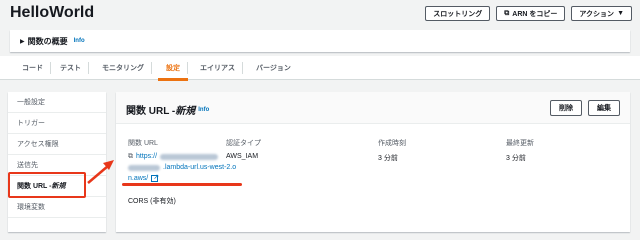 The image size is (640, 240). I want to click on updated-label: 最終更新, so click(520, 143).